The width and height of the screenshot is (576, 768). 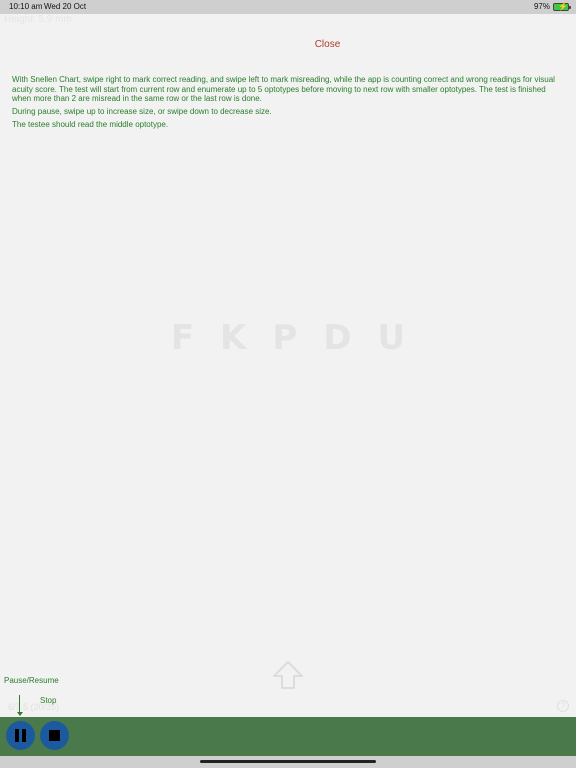 I want to click on stop-hint: Stop, so click(x=48, y=700).